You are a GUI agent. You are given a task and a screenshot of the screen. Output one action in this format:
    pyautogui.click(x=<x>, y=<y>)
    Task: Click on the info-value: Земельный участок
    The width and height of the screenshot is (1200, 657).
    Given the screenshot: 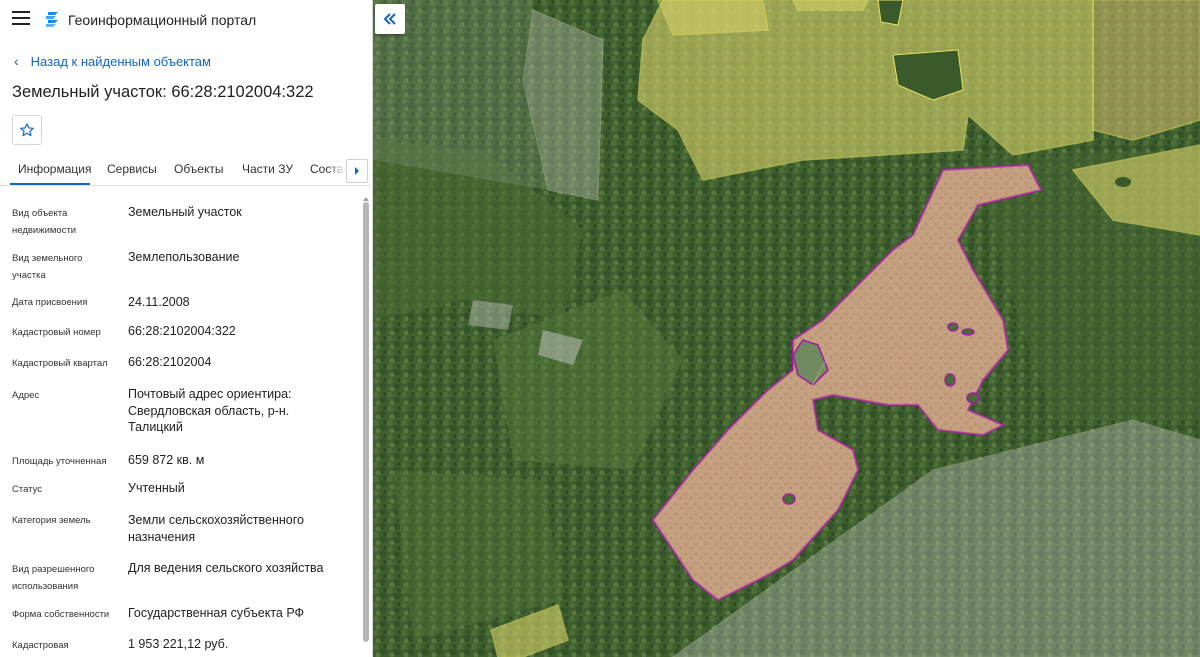 What is the action you would take?
    pyautogui.click(x=185, y=212)
    